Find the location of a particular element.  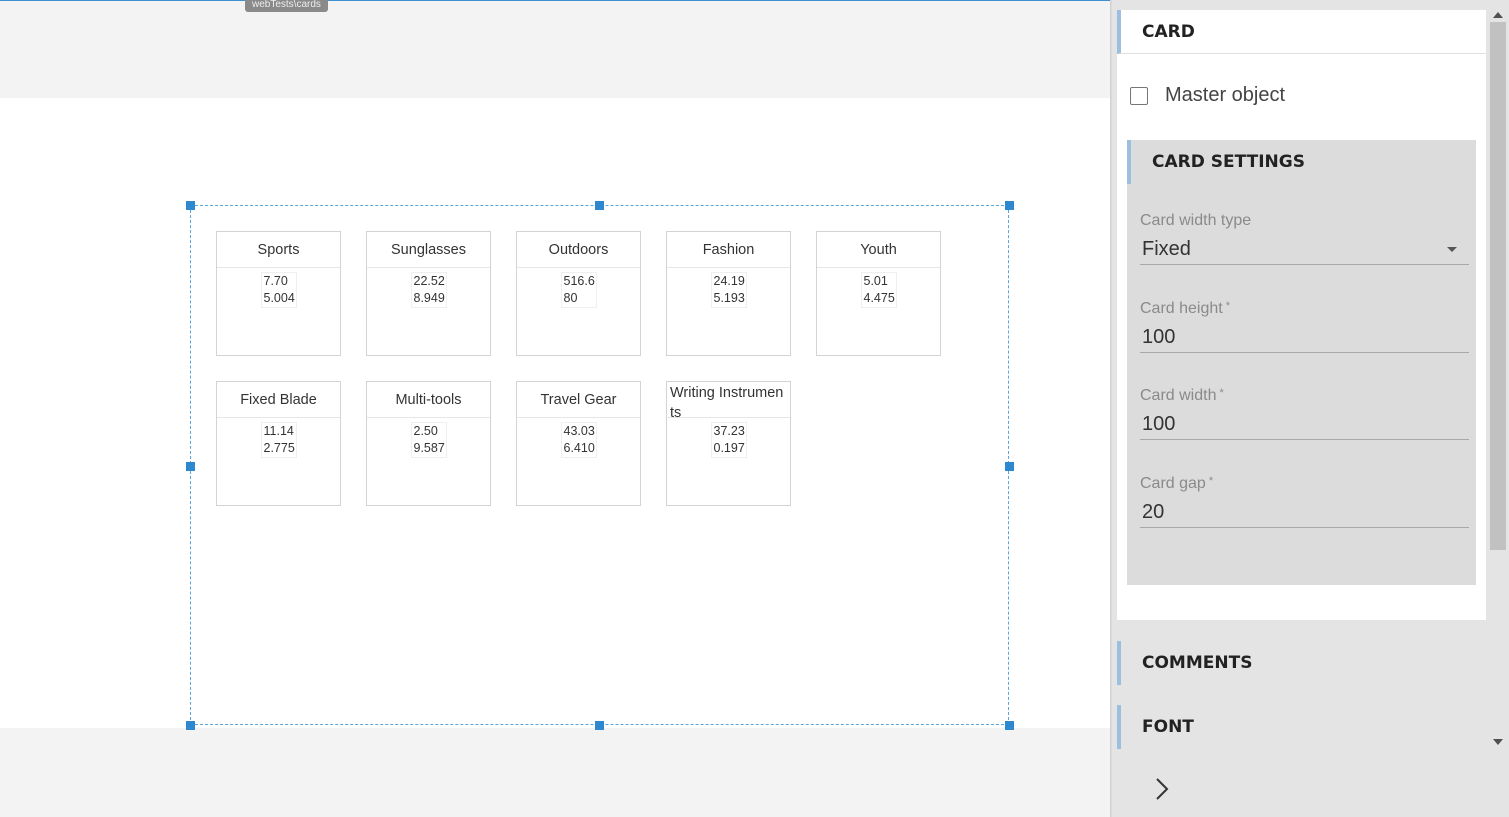

card-width-type-field: Card width type Fixed is located at coordinates (1304, 238).